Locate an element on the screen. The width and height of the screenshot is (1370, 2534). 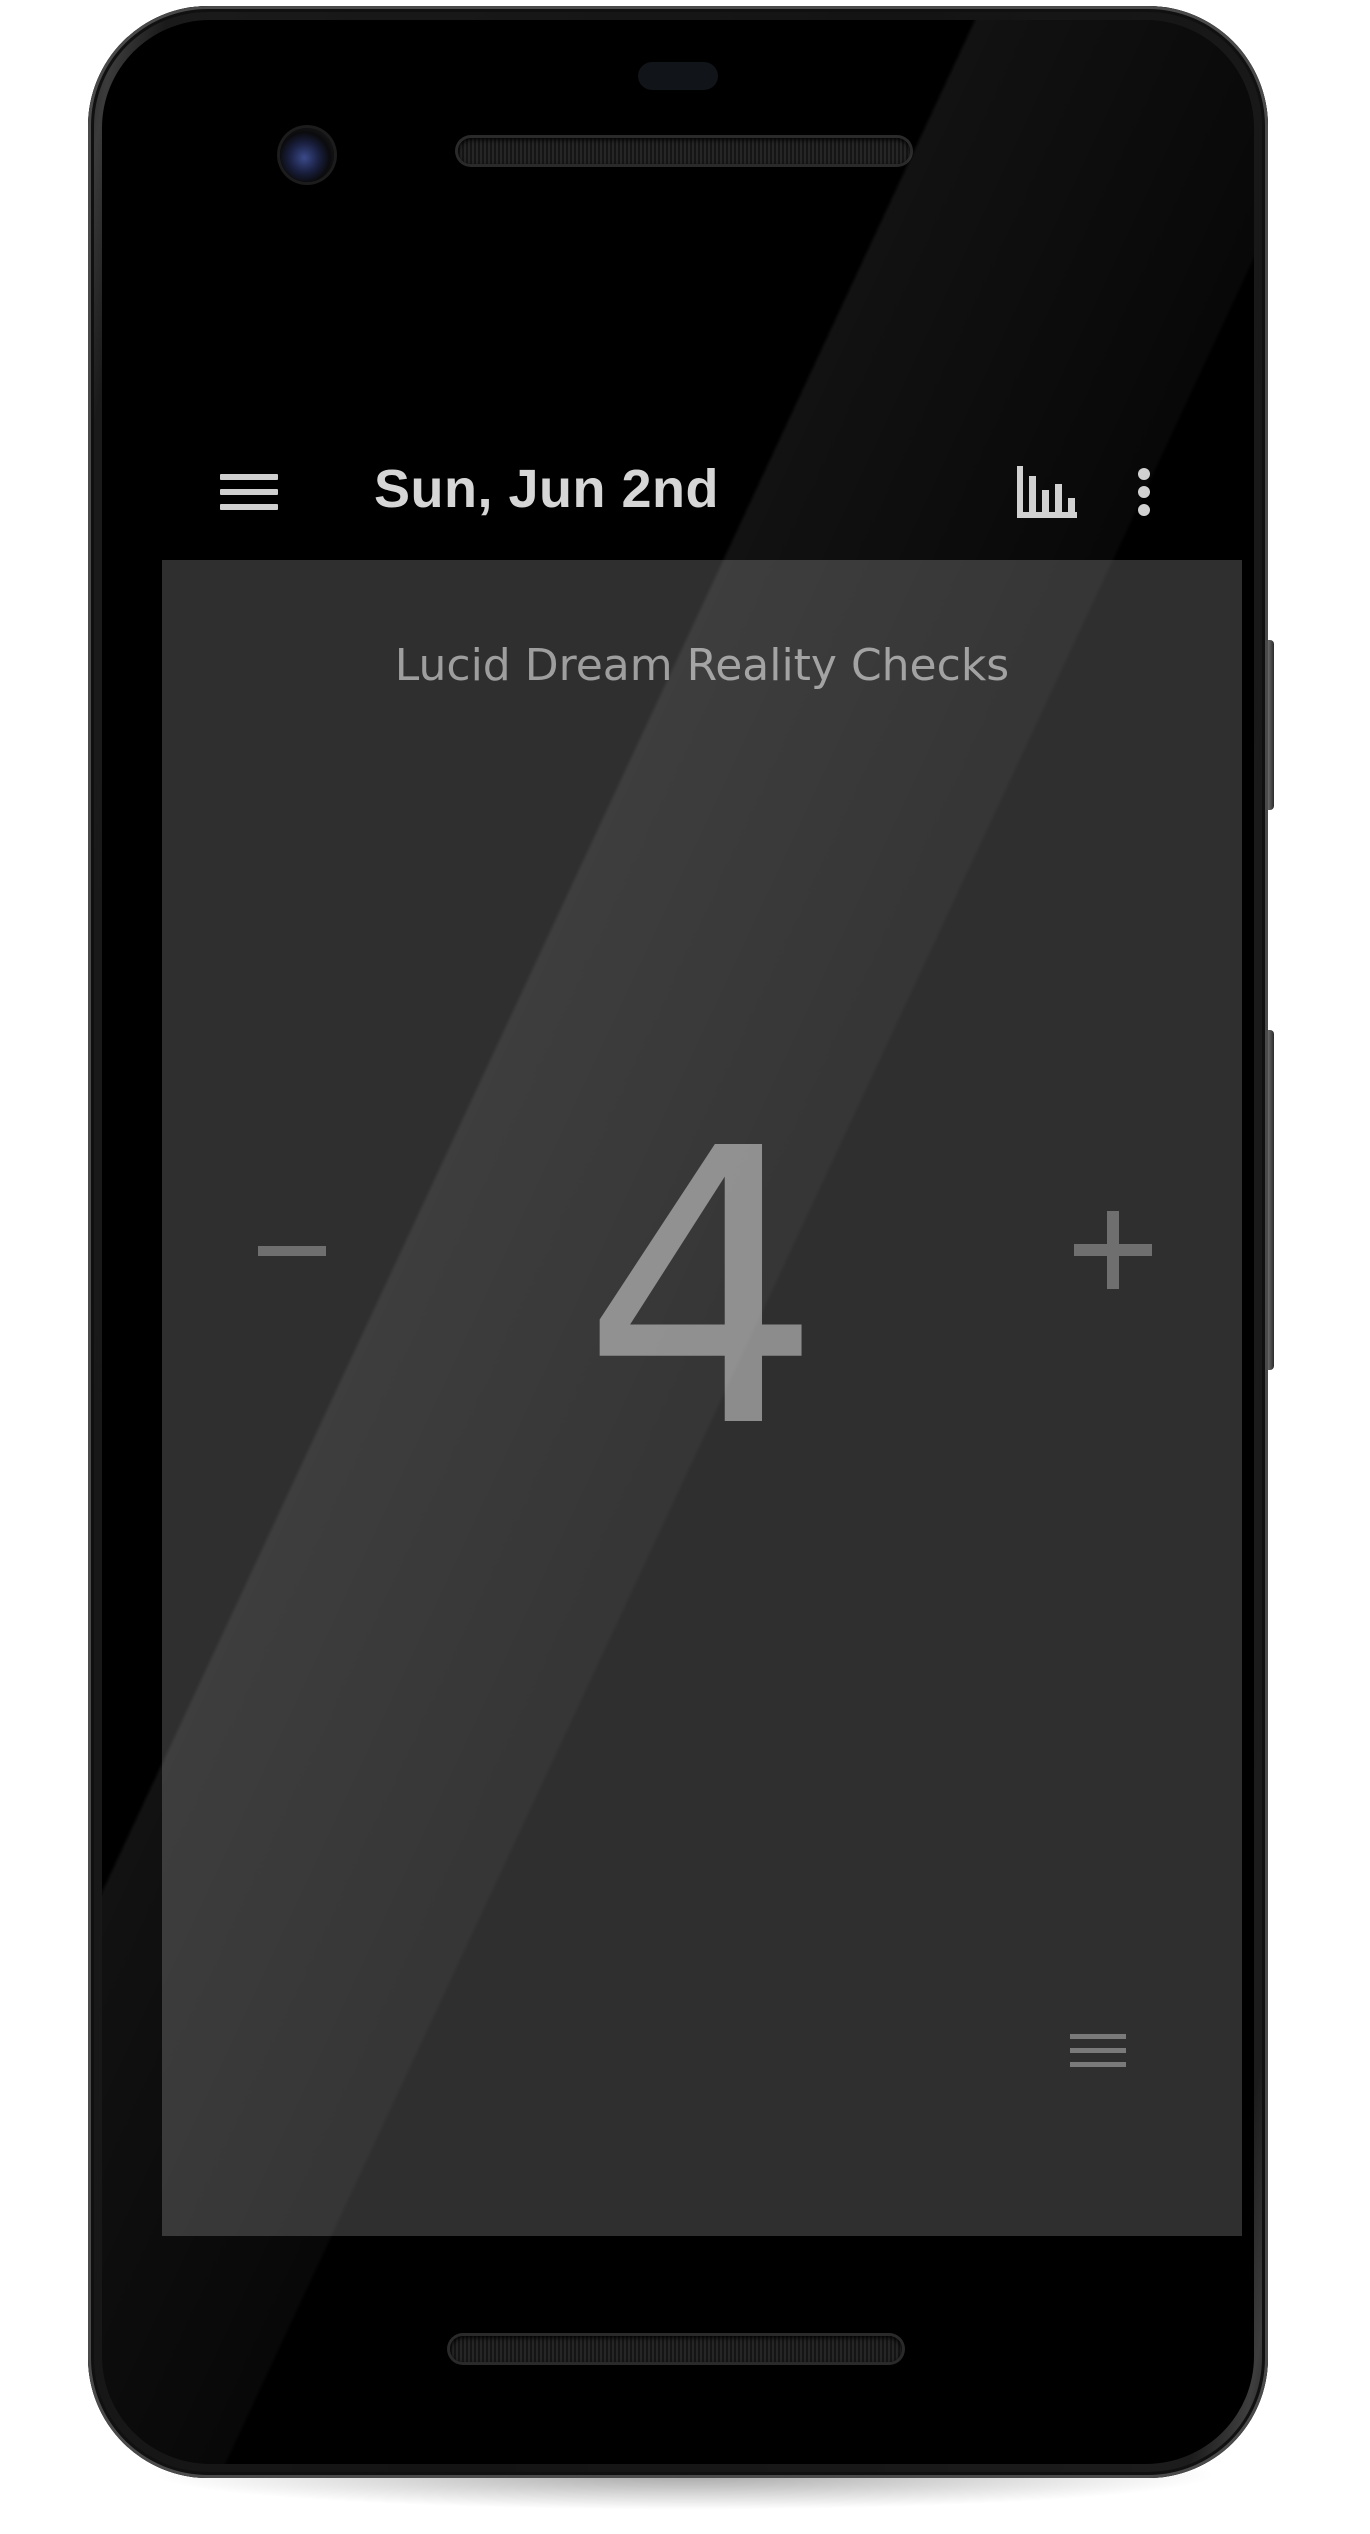
top-speaker-grille is located at coordinates (684, 151).